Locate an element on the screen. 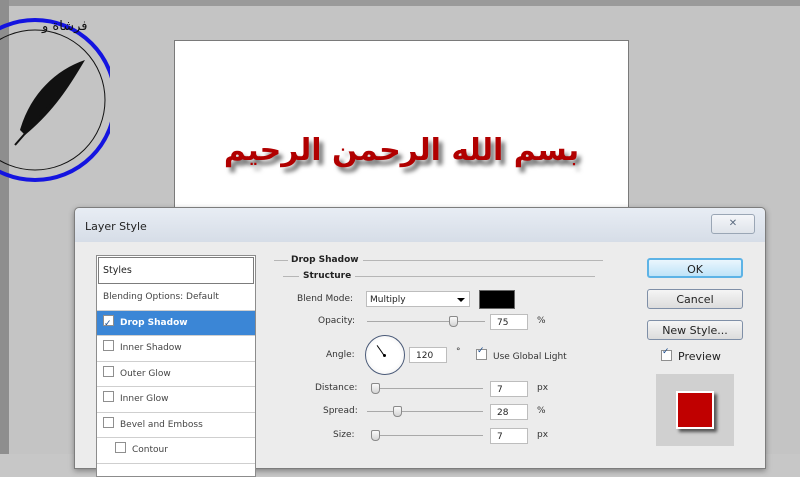  angle-label: Angle: is located at coordinates (340, 355).